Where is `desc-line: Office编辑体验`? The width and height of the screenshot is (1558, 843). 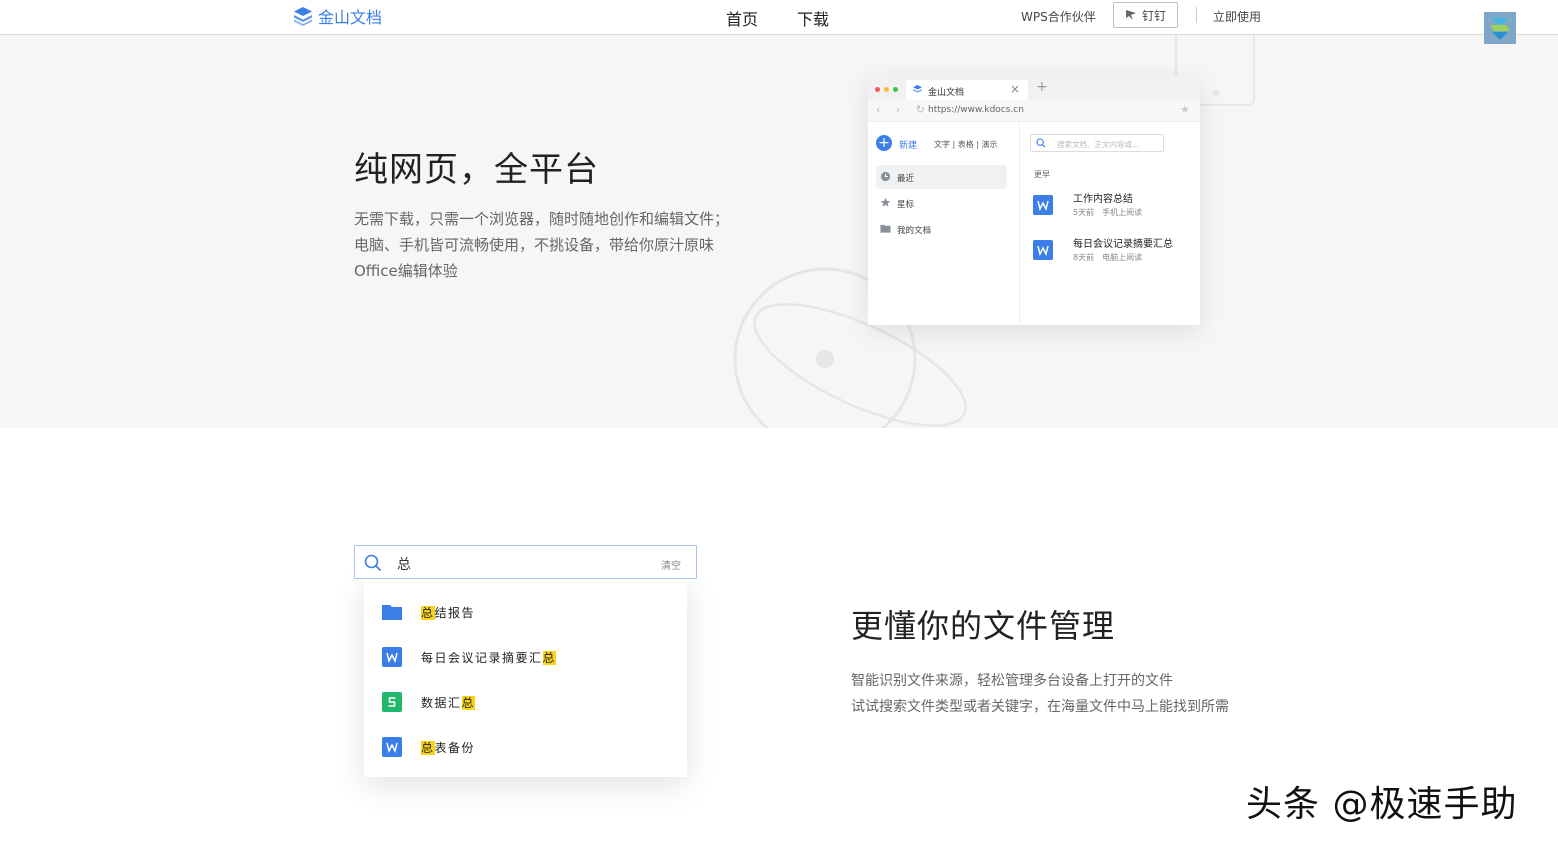
desc-line: Office编辑体验 is located at coordinates (406, 271).